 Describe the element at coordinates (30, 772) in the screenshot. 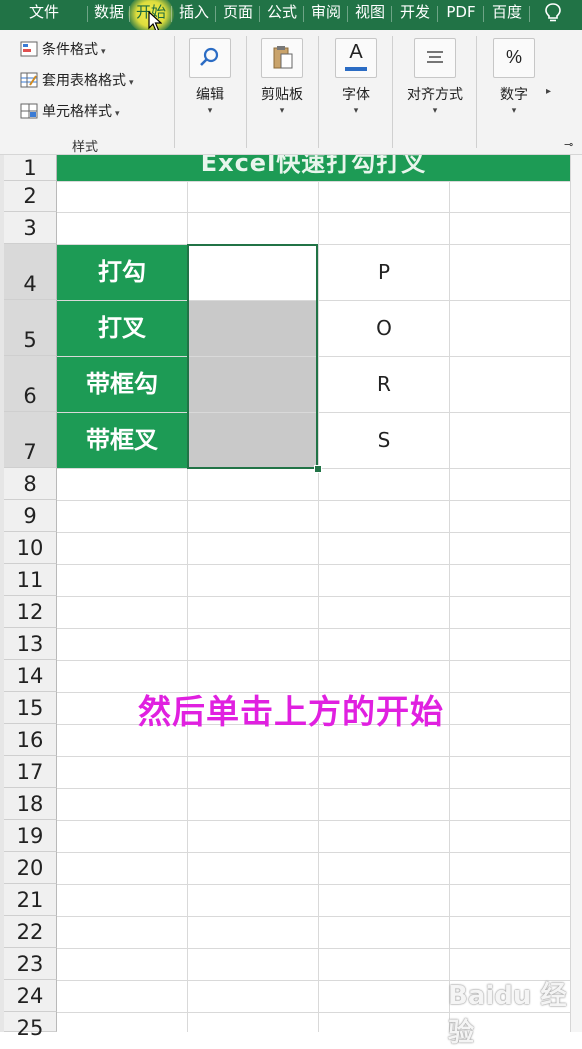

I see `row-header: 17` at that location.